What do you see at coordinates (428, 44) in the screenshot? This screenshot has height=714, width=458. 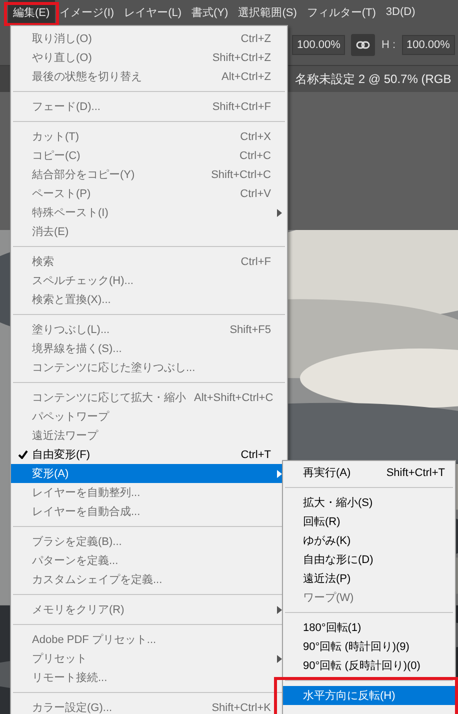 I see `height-field: 100.00%` at bounding box center [428, 44].